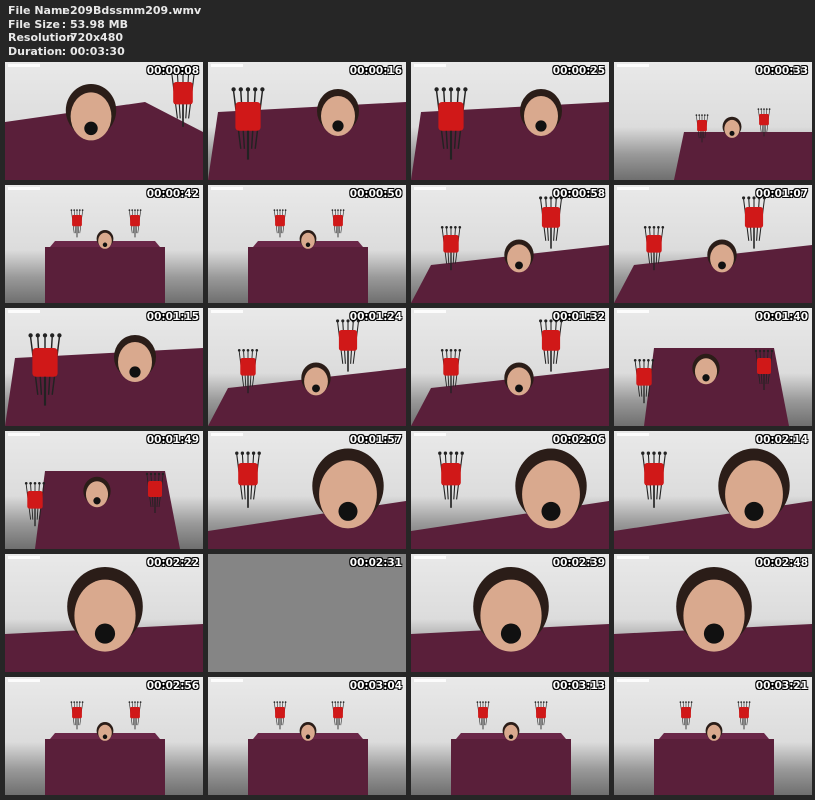 The width and height of the screenshot is (815, 800). Describe the element at coordinates (781, 71) in the screenshot. I see `thumbnail-timestamp: 00:00:33` at that location.